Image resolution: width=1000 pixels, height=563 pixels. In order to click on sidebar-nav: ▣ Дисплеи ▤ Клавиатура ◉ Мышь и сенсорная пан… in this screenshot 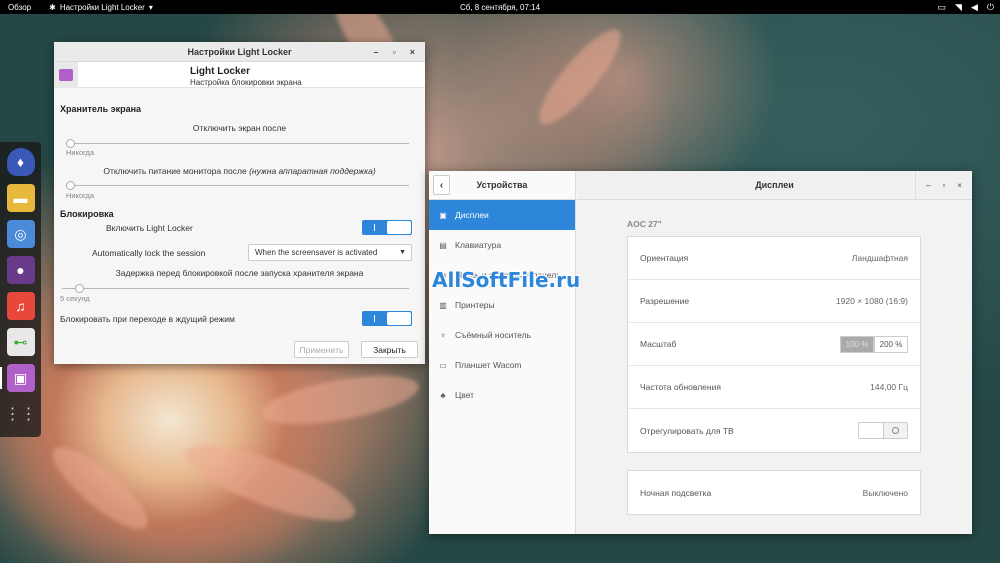, I will do `click(502, 305)`.